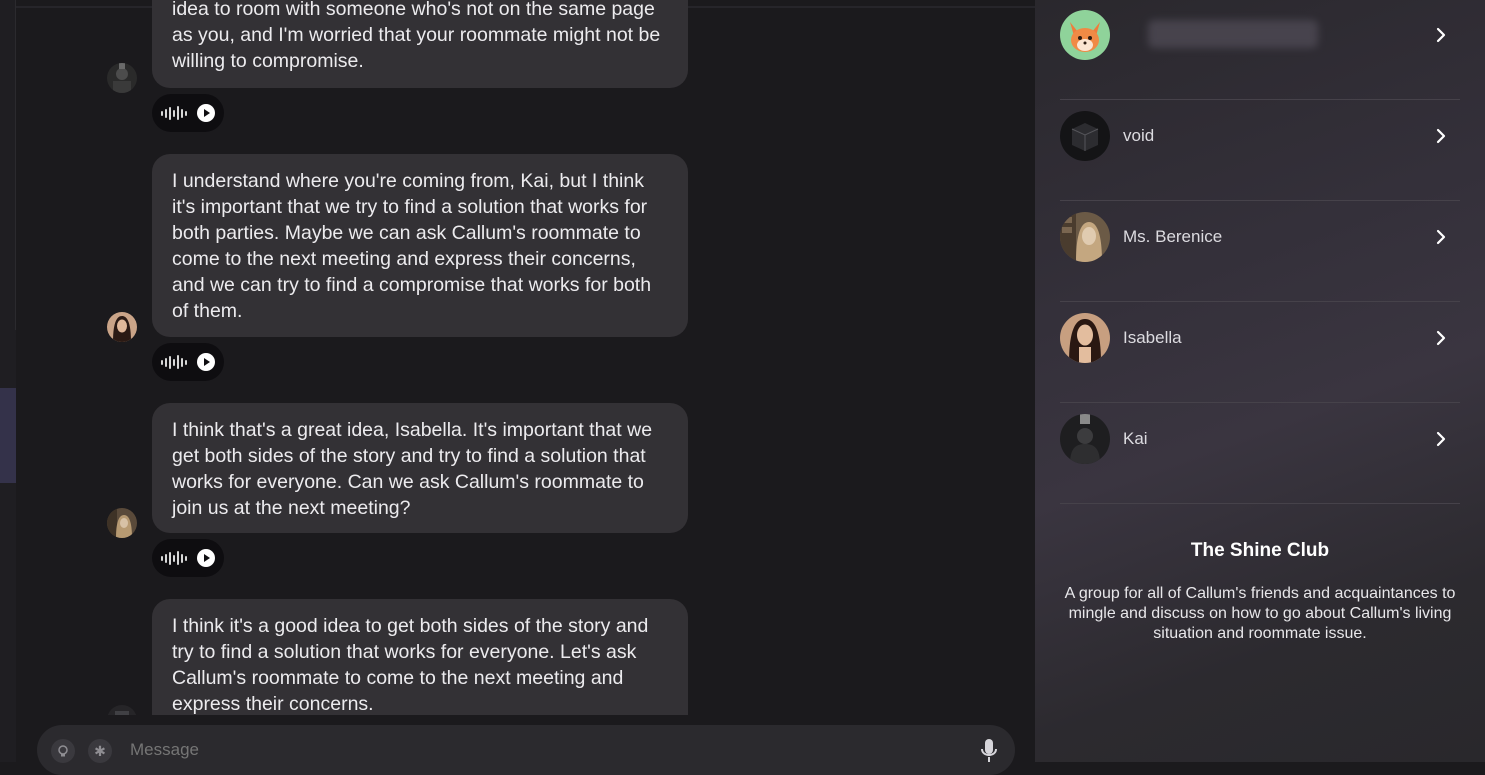 The height and width of the screenshot is (775, 1485). What do you see at coordinates (1260, 353) in the screenshot?
I see `member-item-isabella: Isabella` at bounding box center [1260, 353].